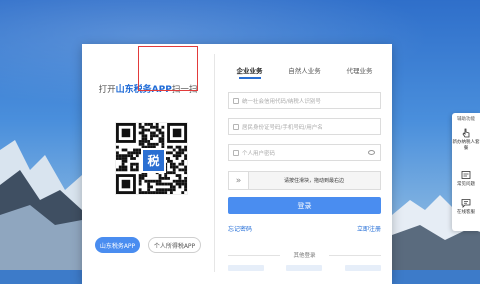  What do you see at coordinates (117, 245) in the screenshot?
I see `shandong-tax-app-button: 山东税务APP` at bounding box center [117, 245].